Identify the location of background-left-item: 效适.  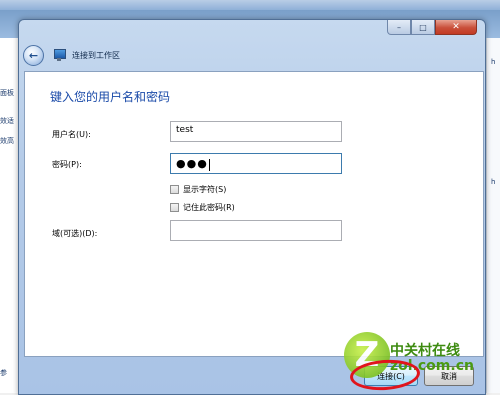
(7, 121).